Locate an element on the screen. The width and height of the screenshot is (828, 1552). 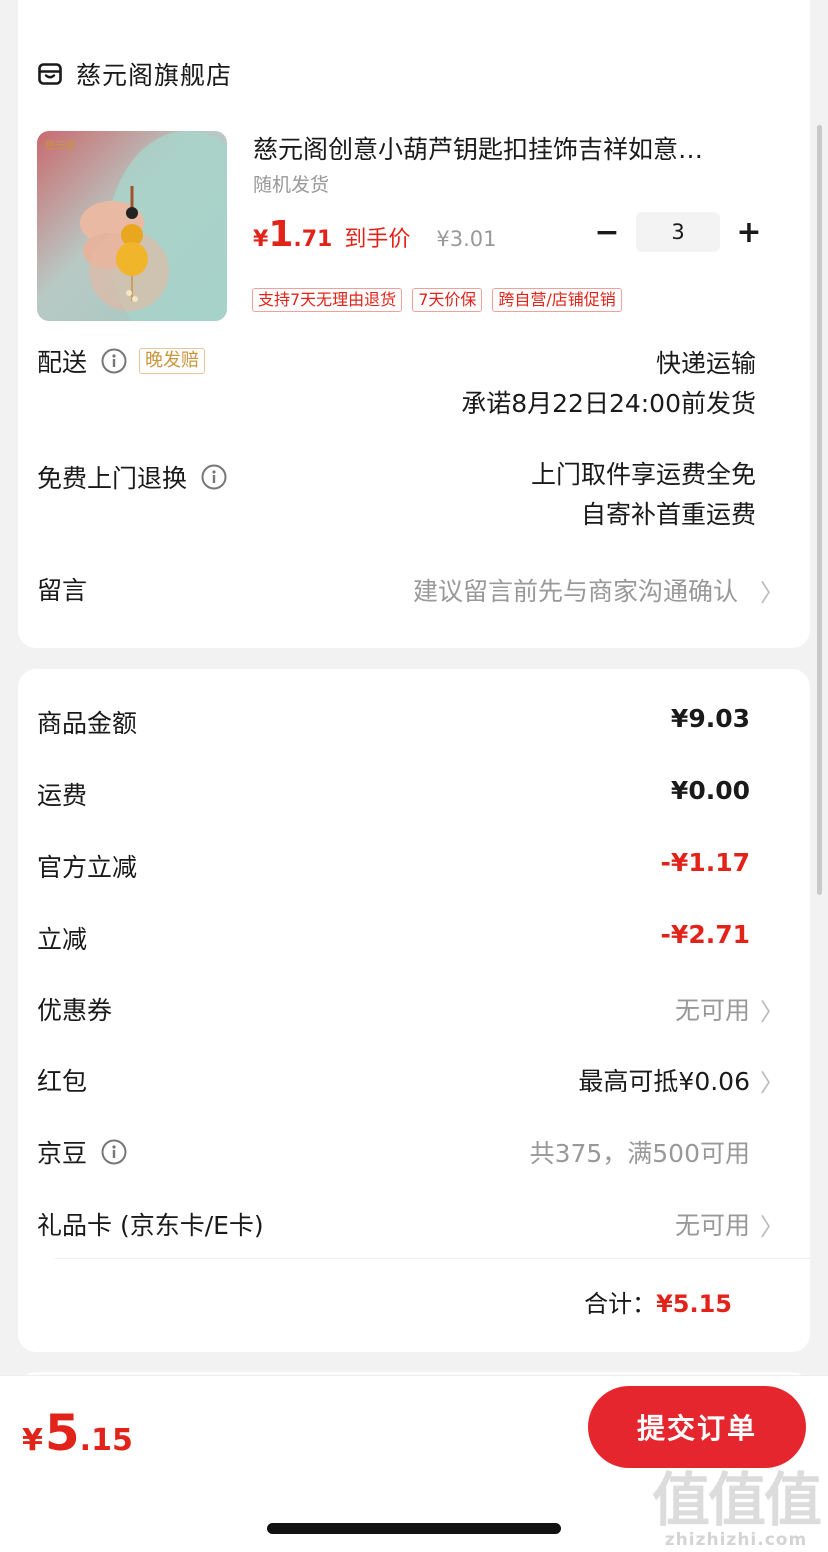
summary-label: 立减 is located at coordinates (62, 939).